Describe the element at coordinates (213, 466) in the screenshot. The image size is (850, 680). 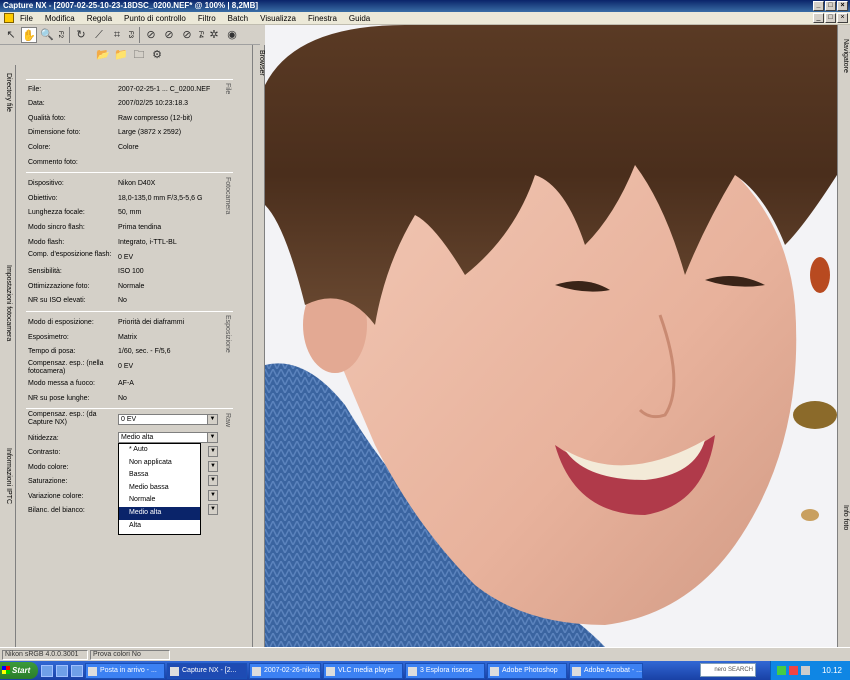
I see `color-mode-select-arrow: ▼` at that location.